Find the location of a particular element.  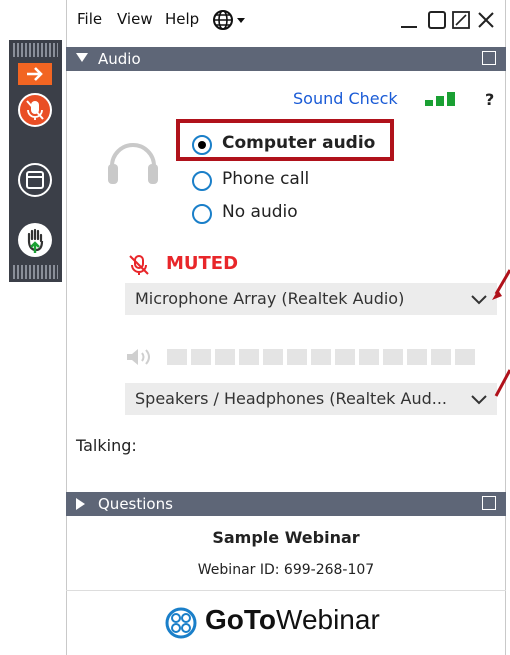

menu-view: View is located at coordinates (135, 19).